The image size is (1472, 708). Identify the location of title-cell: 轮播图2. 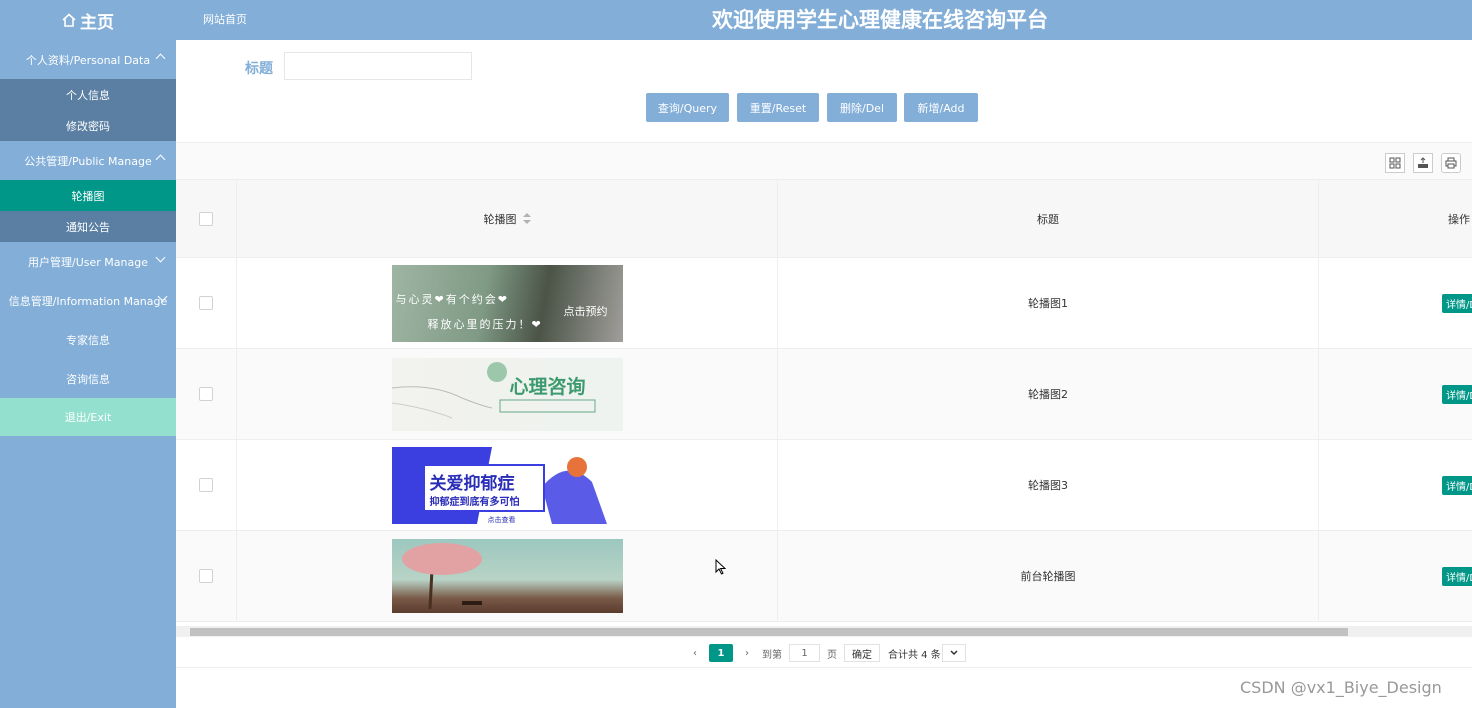
(1048, 394).